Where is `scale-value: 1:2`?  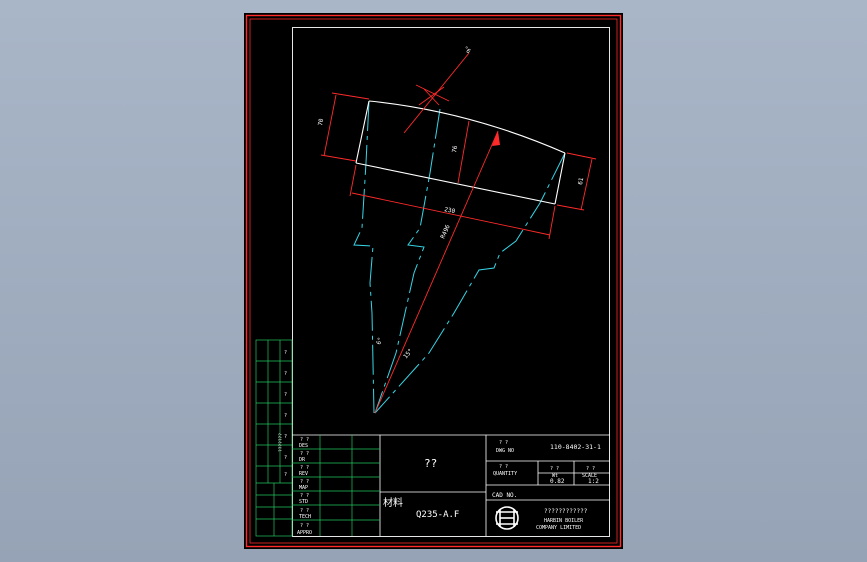 scale-value: 1:2 is located at coordinates (593, 481).